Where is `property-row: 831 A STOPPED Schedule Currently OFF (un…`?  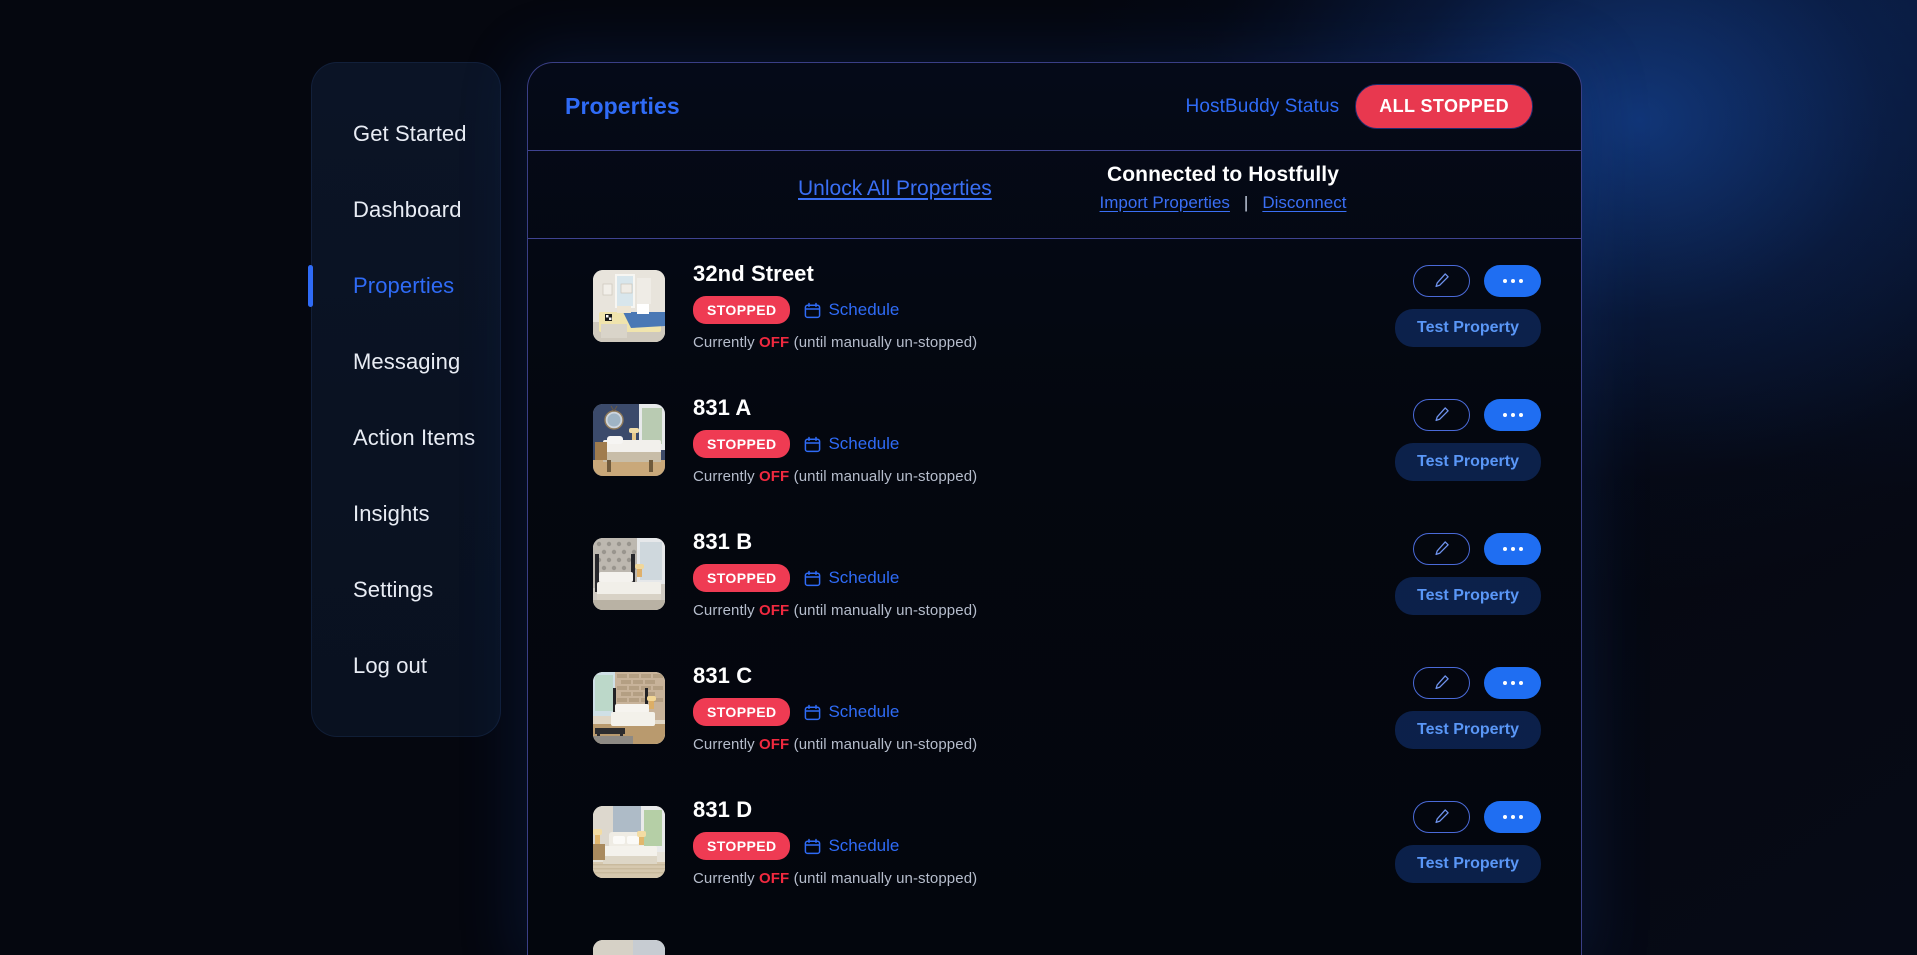 property-row: 831 A STOPPED Schedule Currently OFF (un… is located at coordinates (1054, 440).